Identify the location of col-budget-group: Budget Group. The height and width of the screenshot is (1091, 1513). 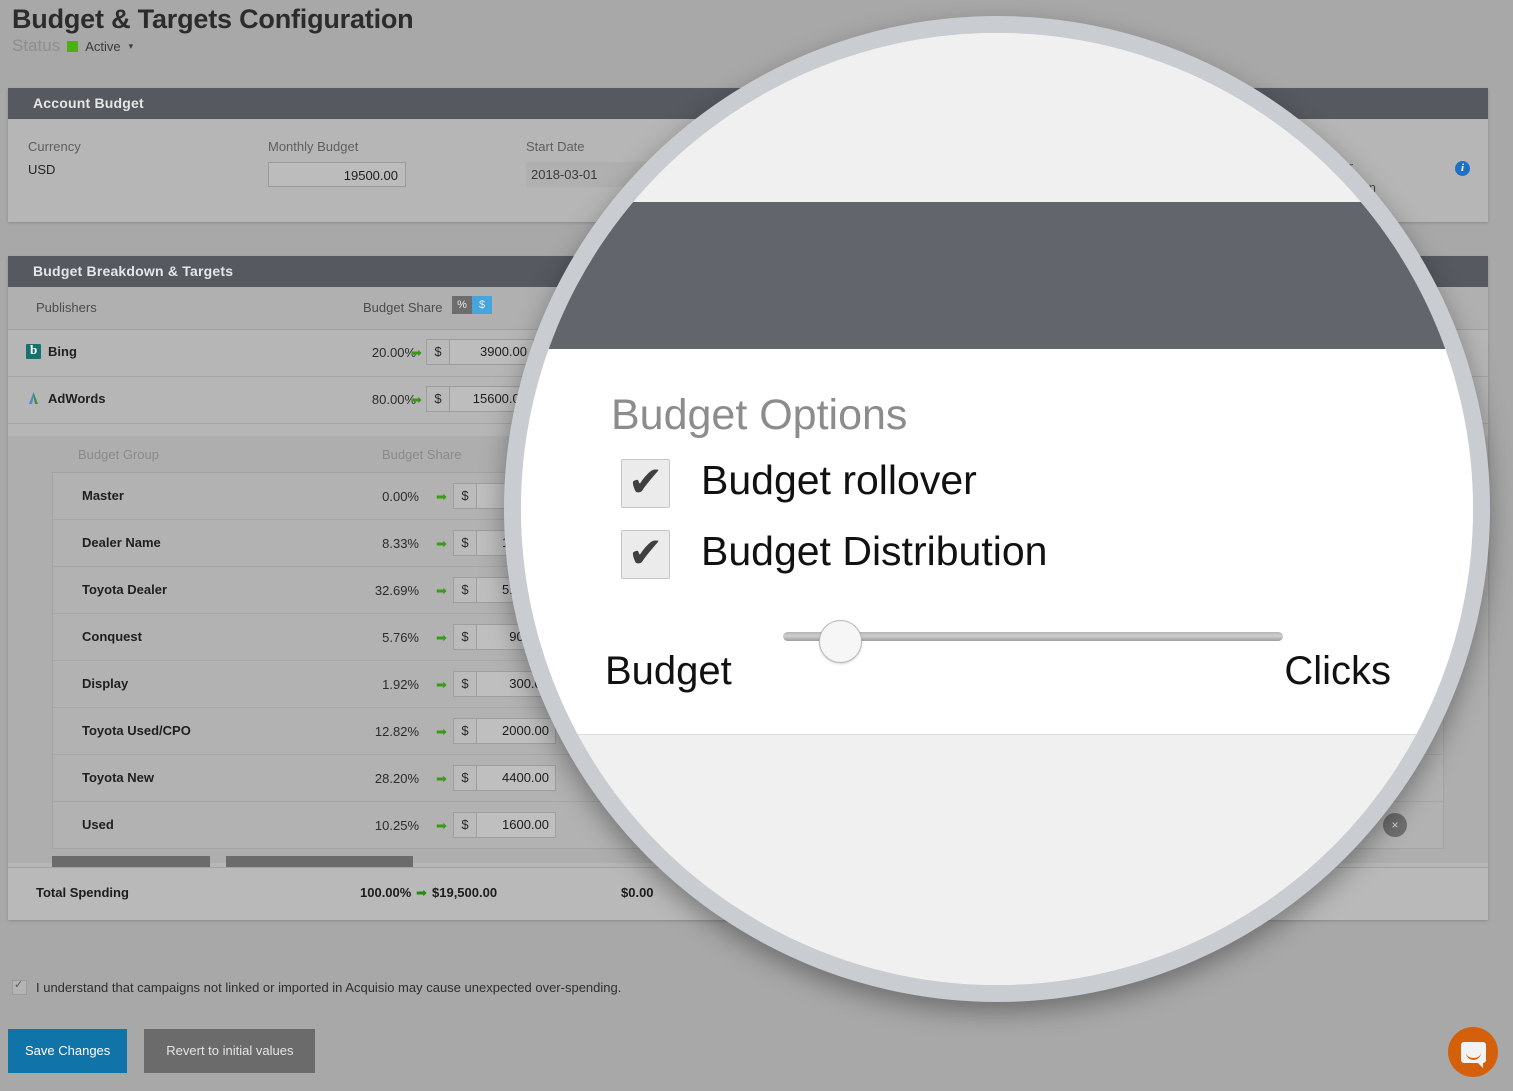
(118, 454).